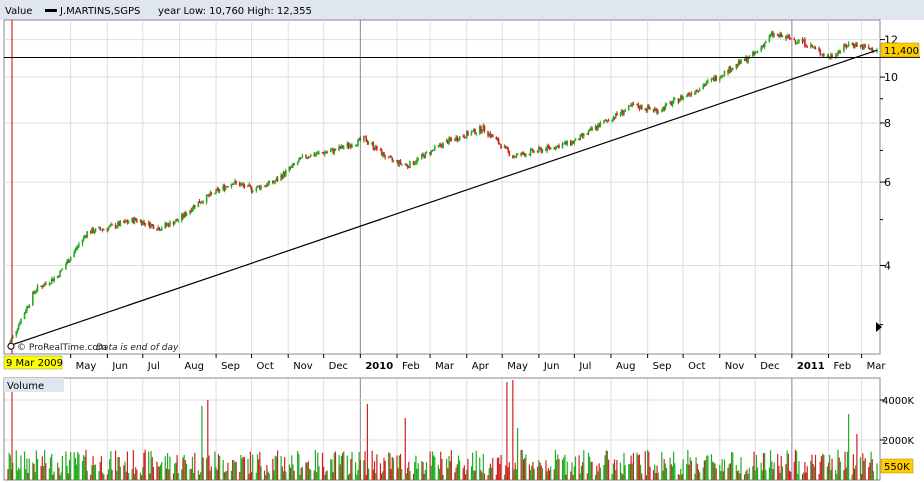 This screenshot has height=482, width=924. Describe the element at coordinates (898, 401) in the screenshot. I see `volume-tick-label: 4000K` at that location.